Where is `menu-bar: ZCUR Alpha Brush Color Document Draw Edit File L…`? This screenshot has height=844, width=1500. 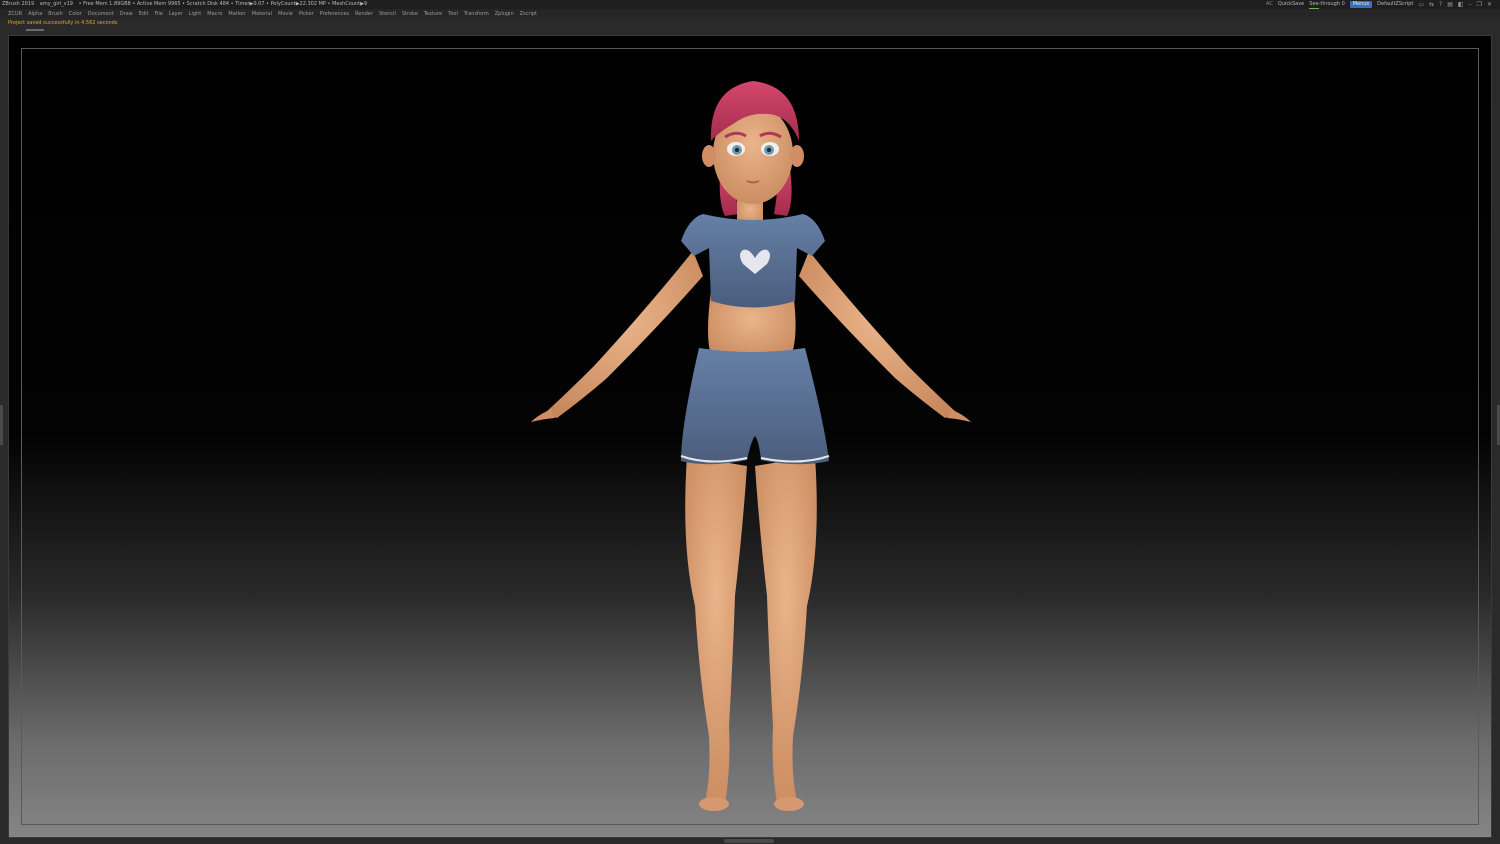
menu-bar: ZCUR Alpha Brush Color Document Draw Edit File L… is located at coordinates (750, 14).